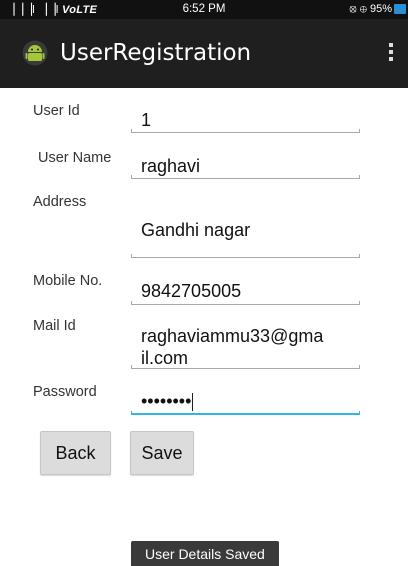 The height and width of the screenshot is (566, 408). I want to click on mail-value: raghaviammu33@gma il.com, so click(232, 347).